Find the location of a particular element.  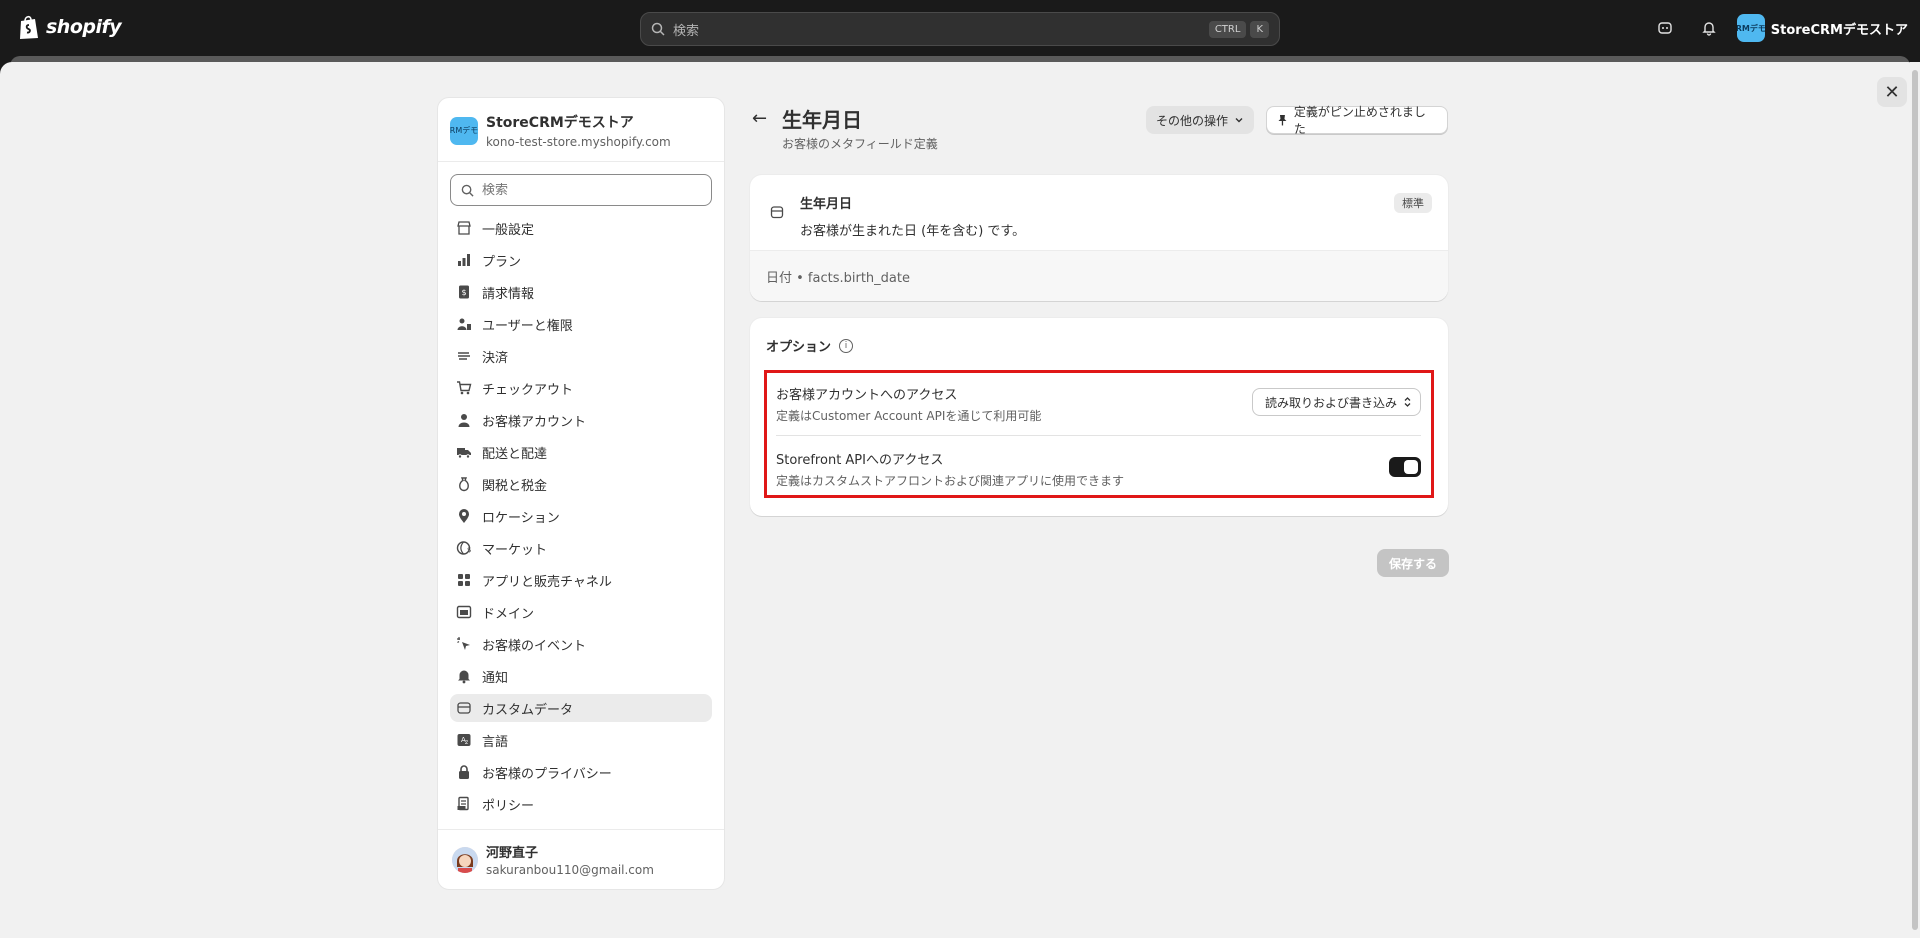

storefront-access-toggle is located at coordinates (1405, 467).